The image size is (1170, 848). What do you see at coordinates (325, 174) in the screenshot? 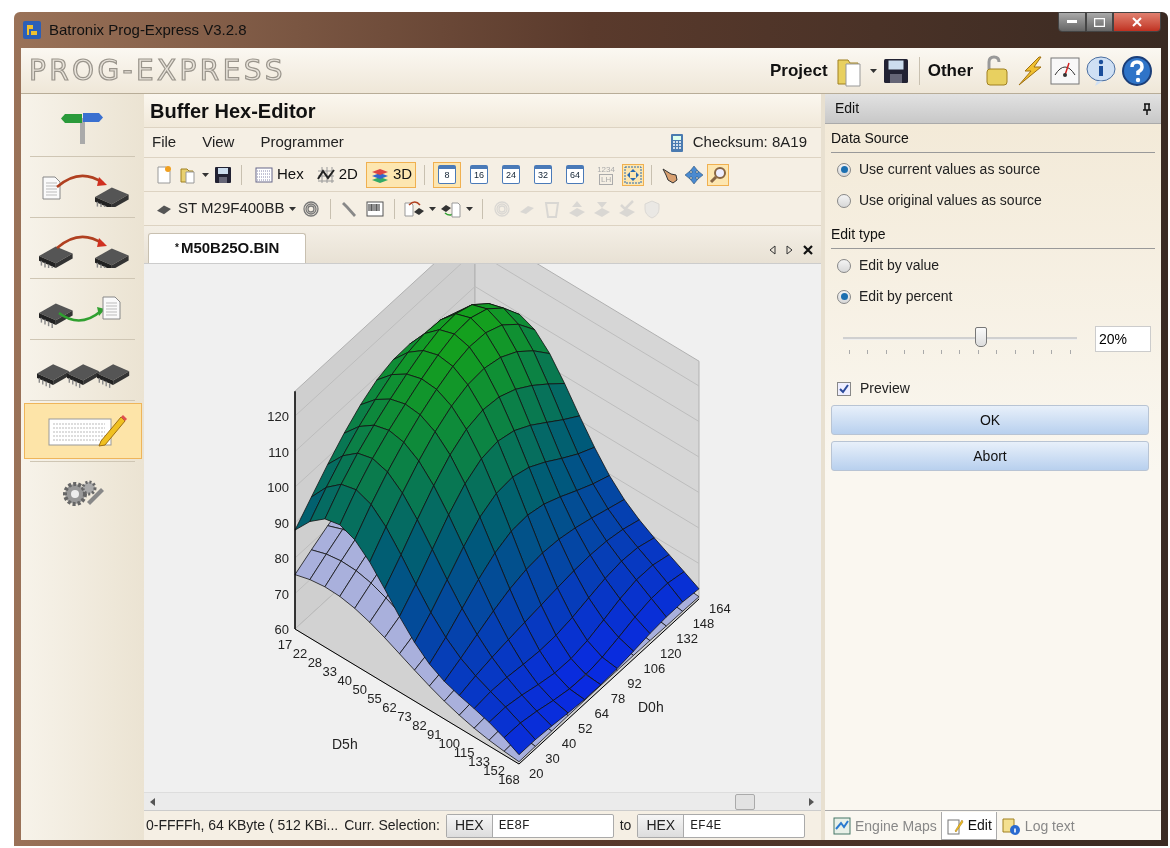
I see `line-graph-icon` at bounding box center [325, 174].